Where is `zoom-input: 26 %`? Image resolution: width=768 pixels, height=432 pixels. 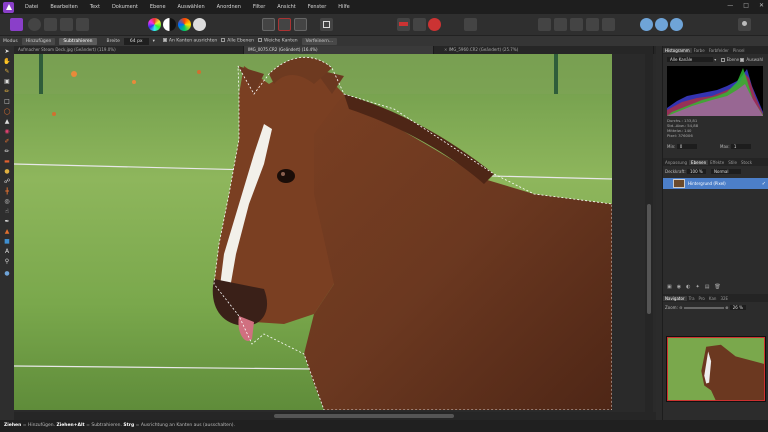 zoom-input: 26 % is located at coordinates (737, 307).